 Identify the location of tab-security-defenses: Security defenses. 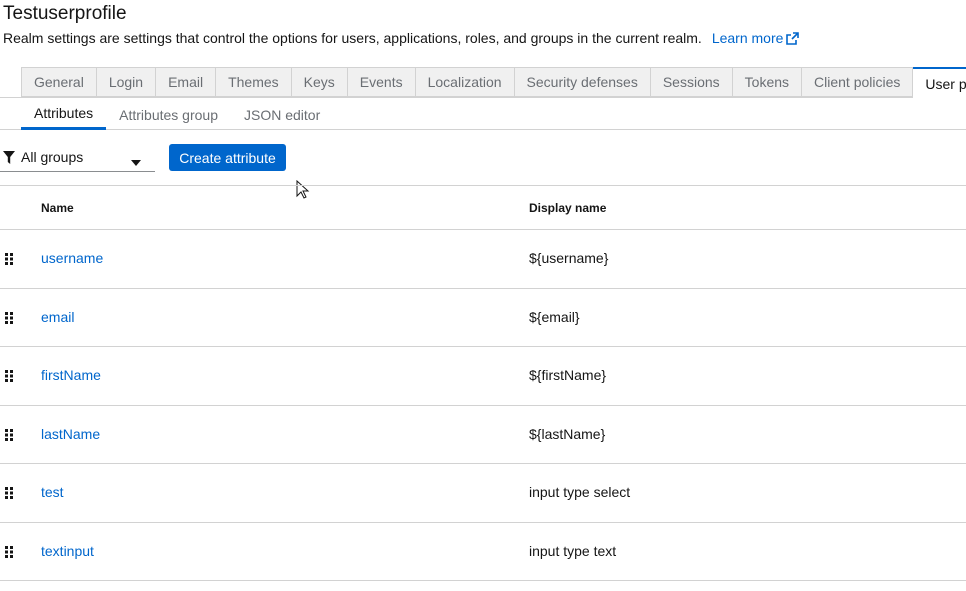
(582, 82).